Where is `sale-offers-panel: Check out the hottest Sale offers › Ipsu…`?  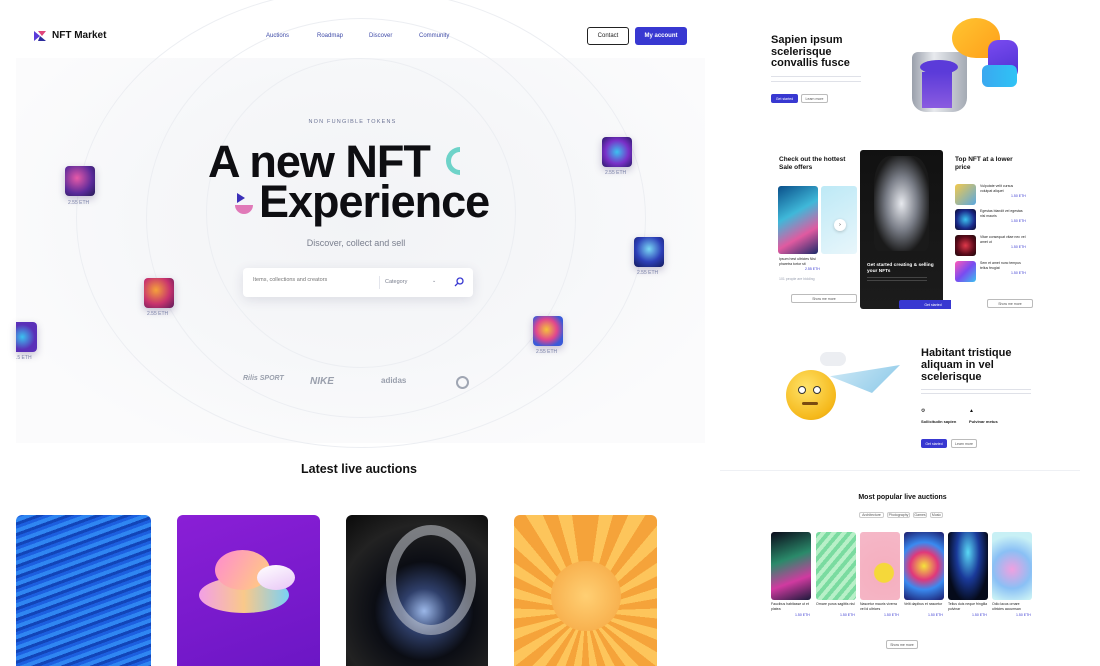
sale-offers-panel: Check out the hottest Sale offers › Ipsu… is located at coordinates (815, 231).